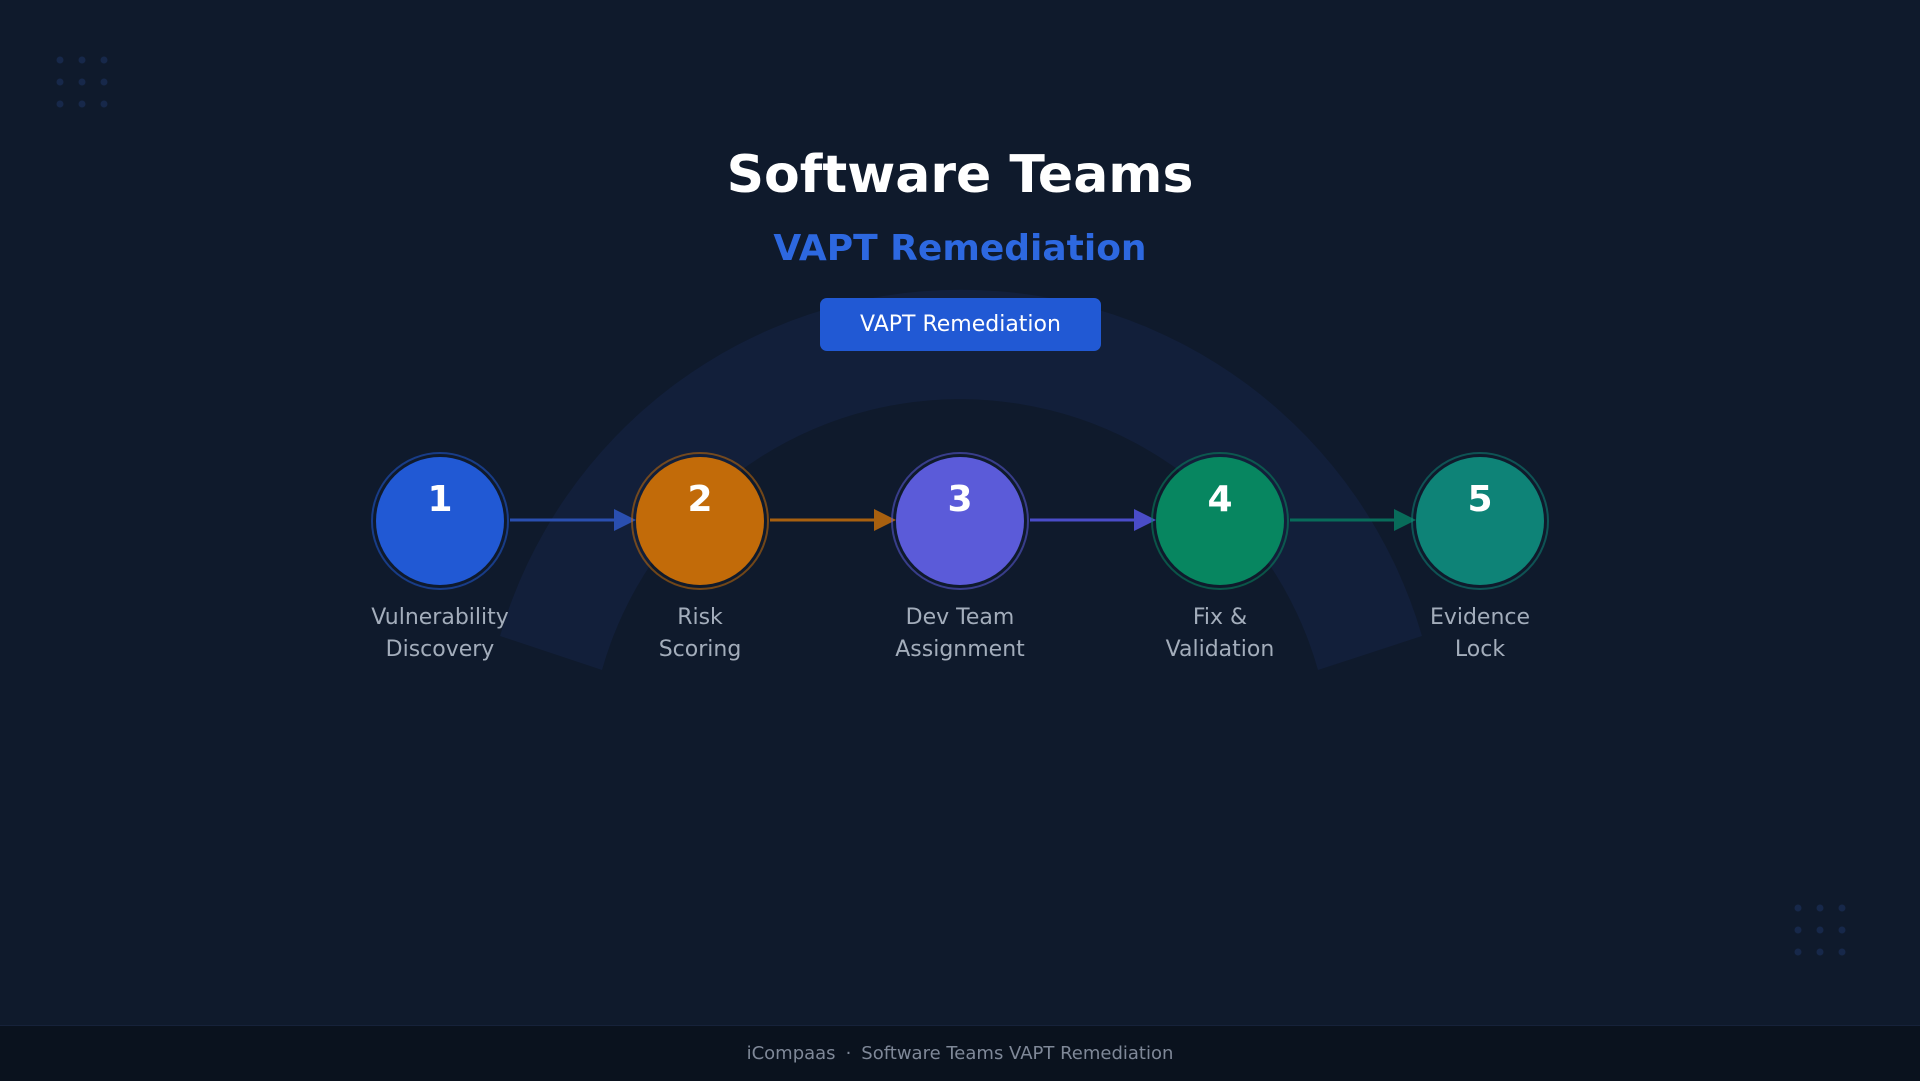 Image resolution: width=1920 pixels, height=1081 pixels. What do you see at coordinates (1220, 649) in the screenshot?
I see `step-label-line: Validation` at bounding box center [1220, 649].